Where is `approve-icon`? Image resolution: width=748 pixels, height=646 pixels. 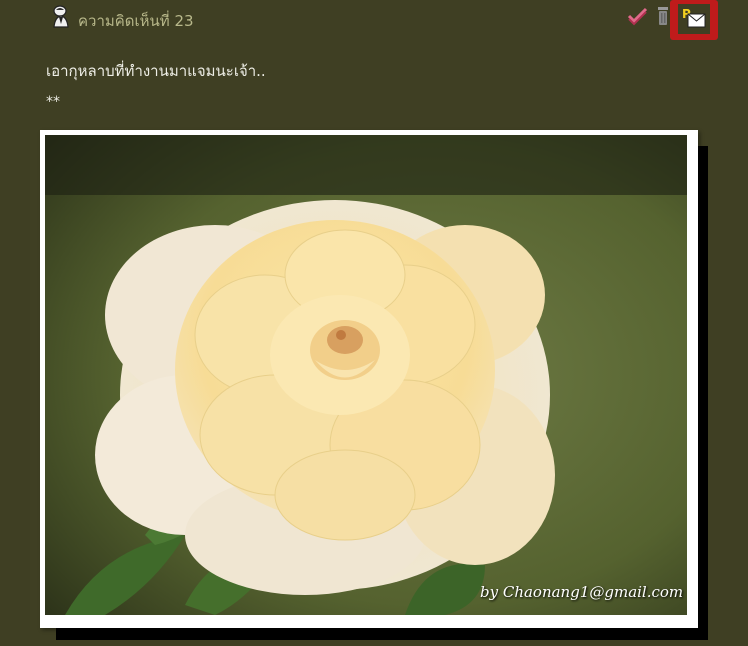 approve-icon is located at coordinates (638, 16).